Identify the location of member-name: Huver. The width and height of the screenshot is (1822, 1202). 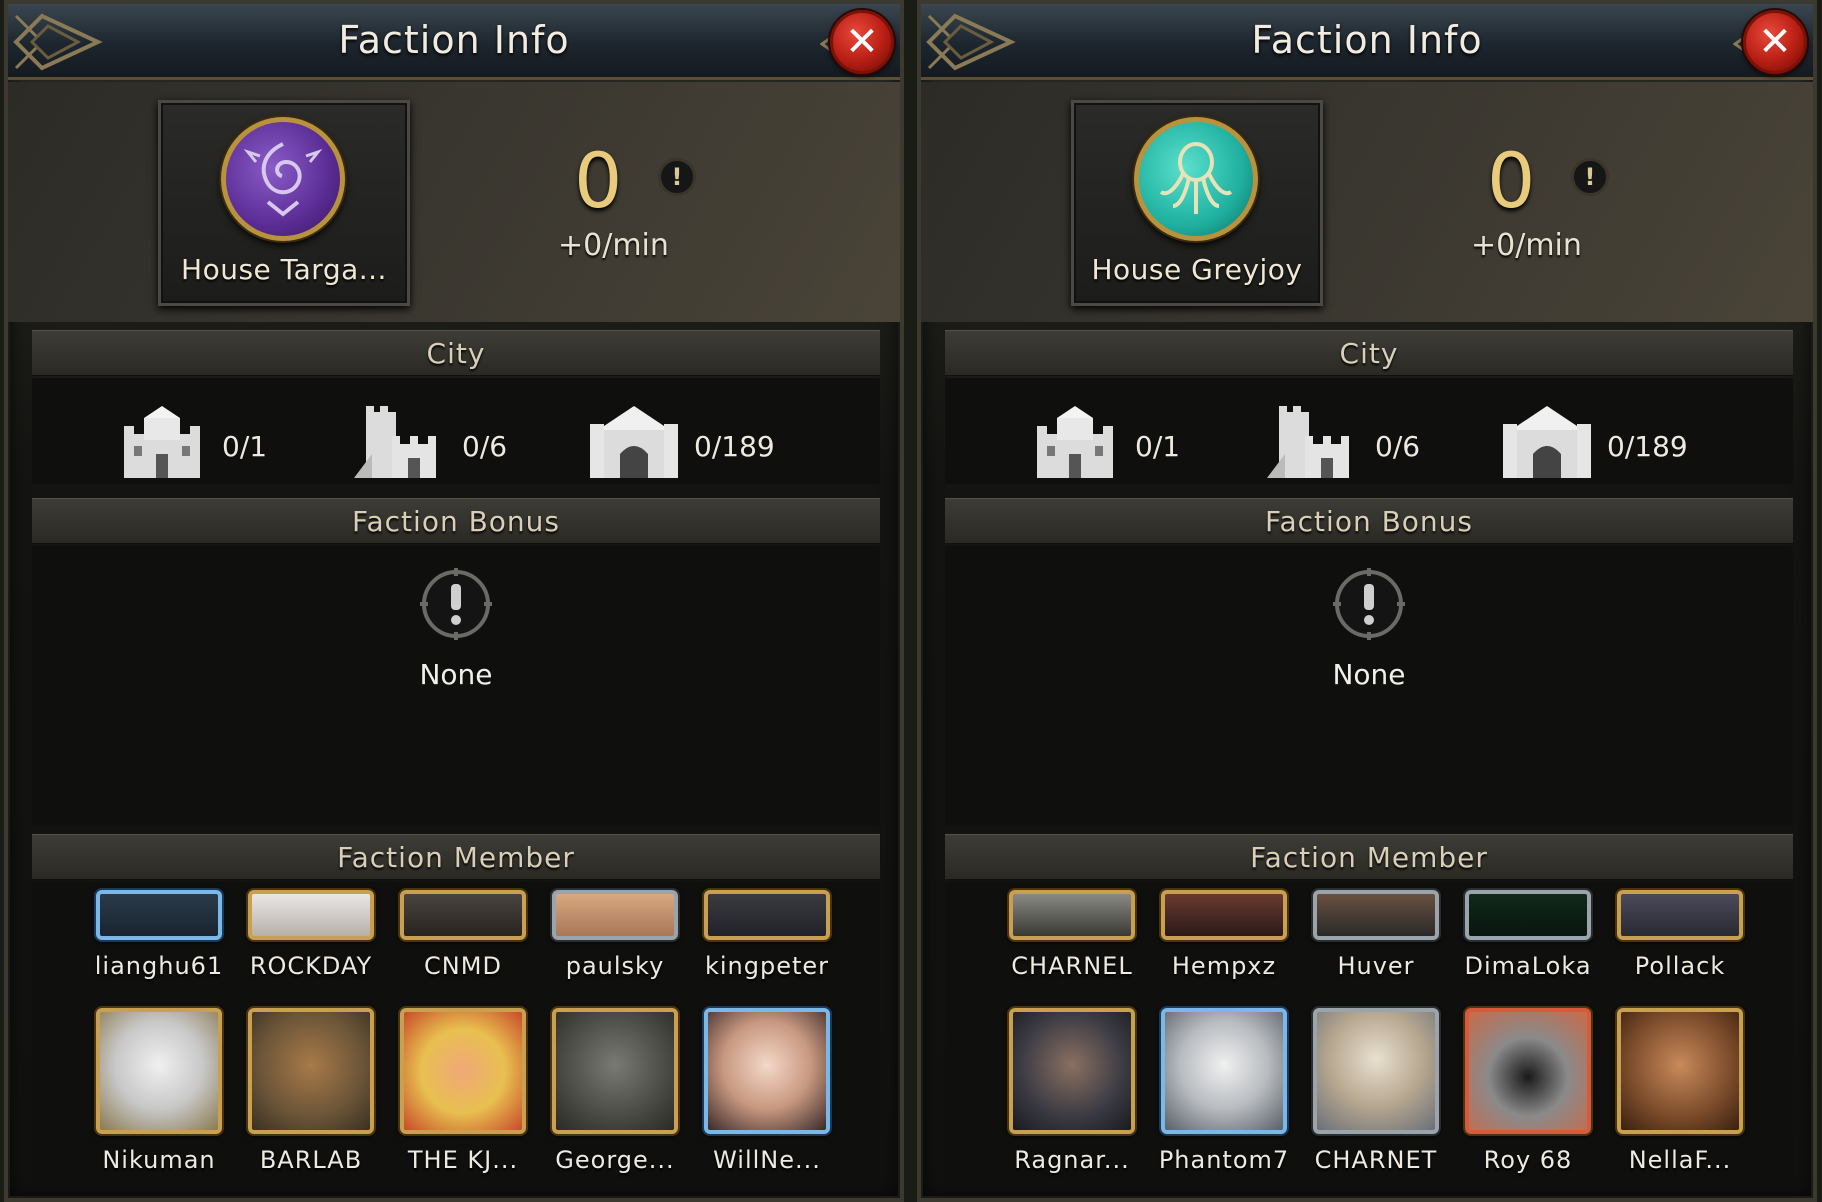
(1376, 966).